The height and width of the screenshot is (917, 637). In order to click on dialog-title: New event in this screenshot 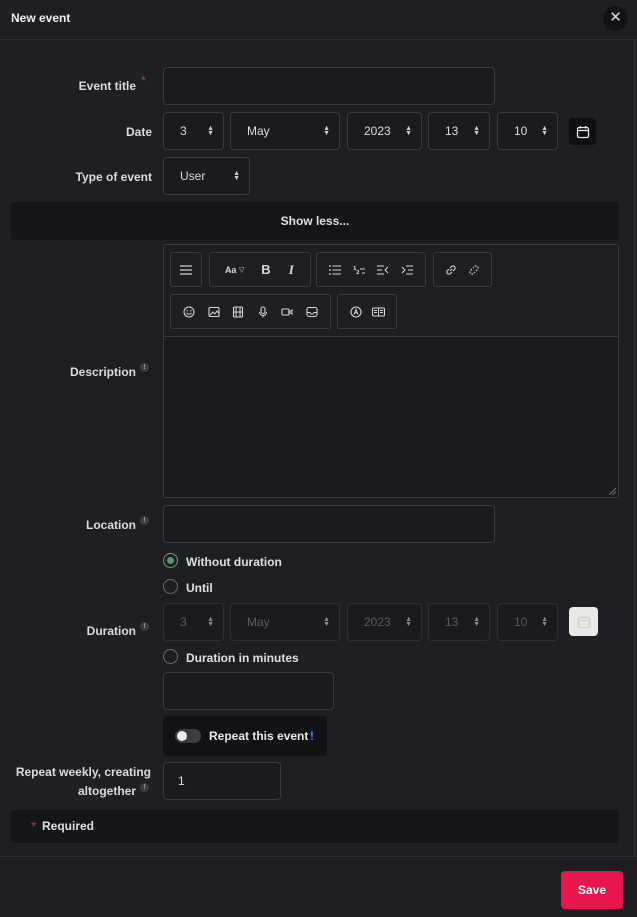, I will do `click(41, 18)`.